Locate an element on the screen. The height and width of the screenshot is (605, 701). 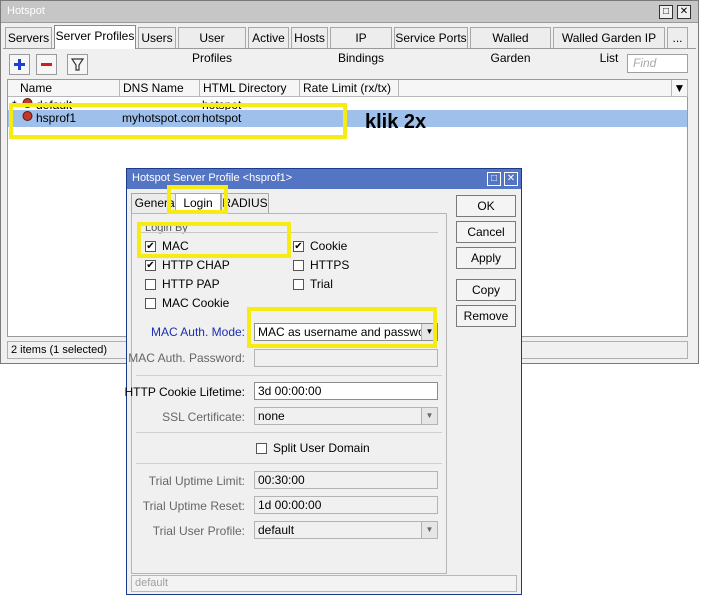
https-label: HTTPS is located at coordinates (330, 265).